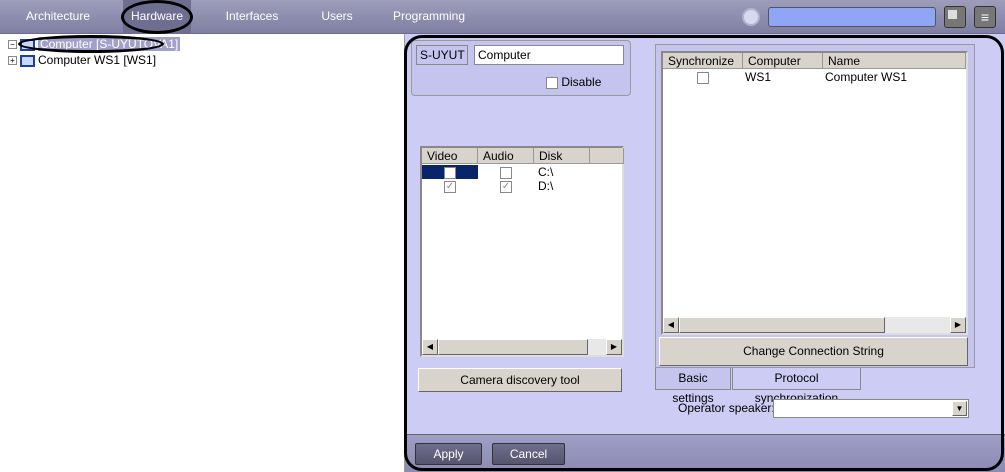  Describe the element at coordinates (27, 60) in the screenshot. I see `computer-icon` at that location.